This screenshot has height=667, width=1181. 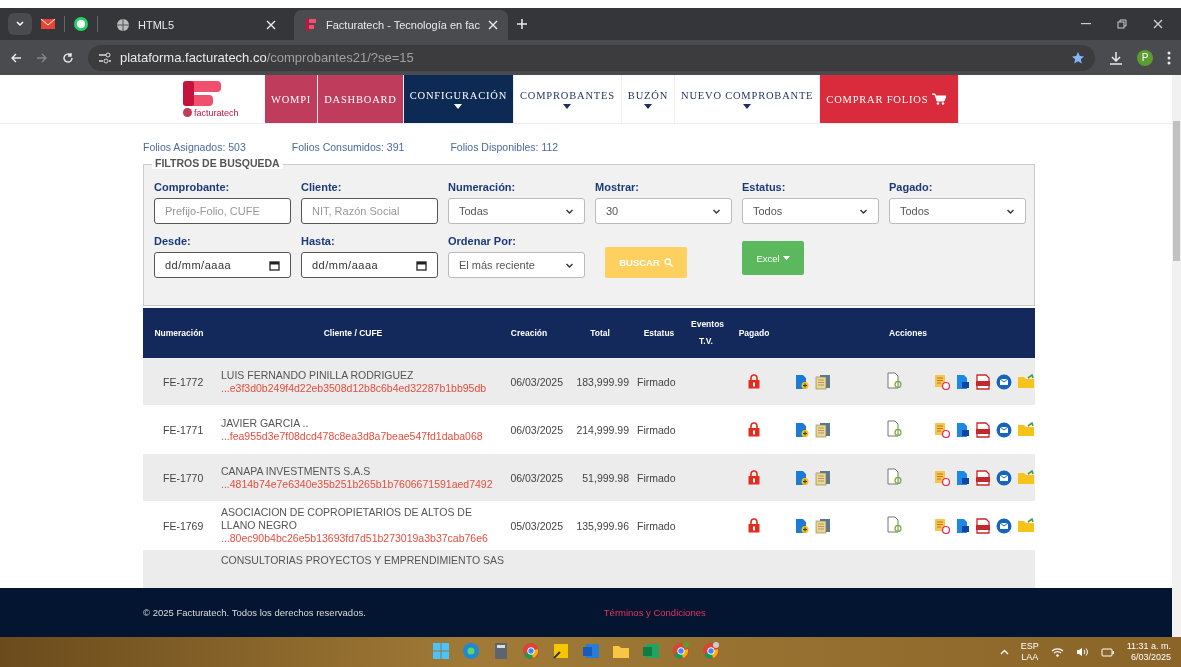 What do you see at coordinates (1082, 652) in the screenshot?
I see `speaker-icon` at bounding box center [1082, 652].